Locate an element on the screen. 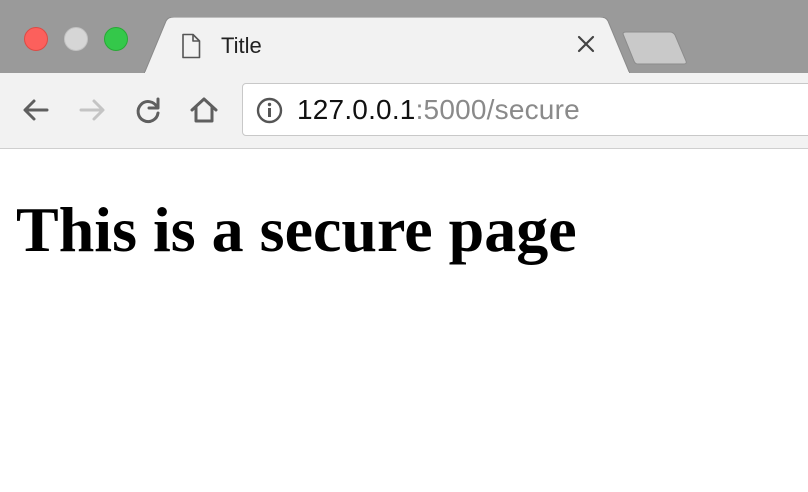 The height and width of the screenshot is (492, 808). back-button is located at coordinates (36, 110).